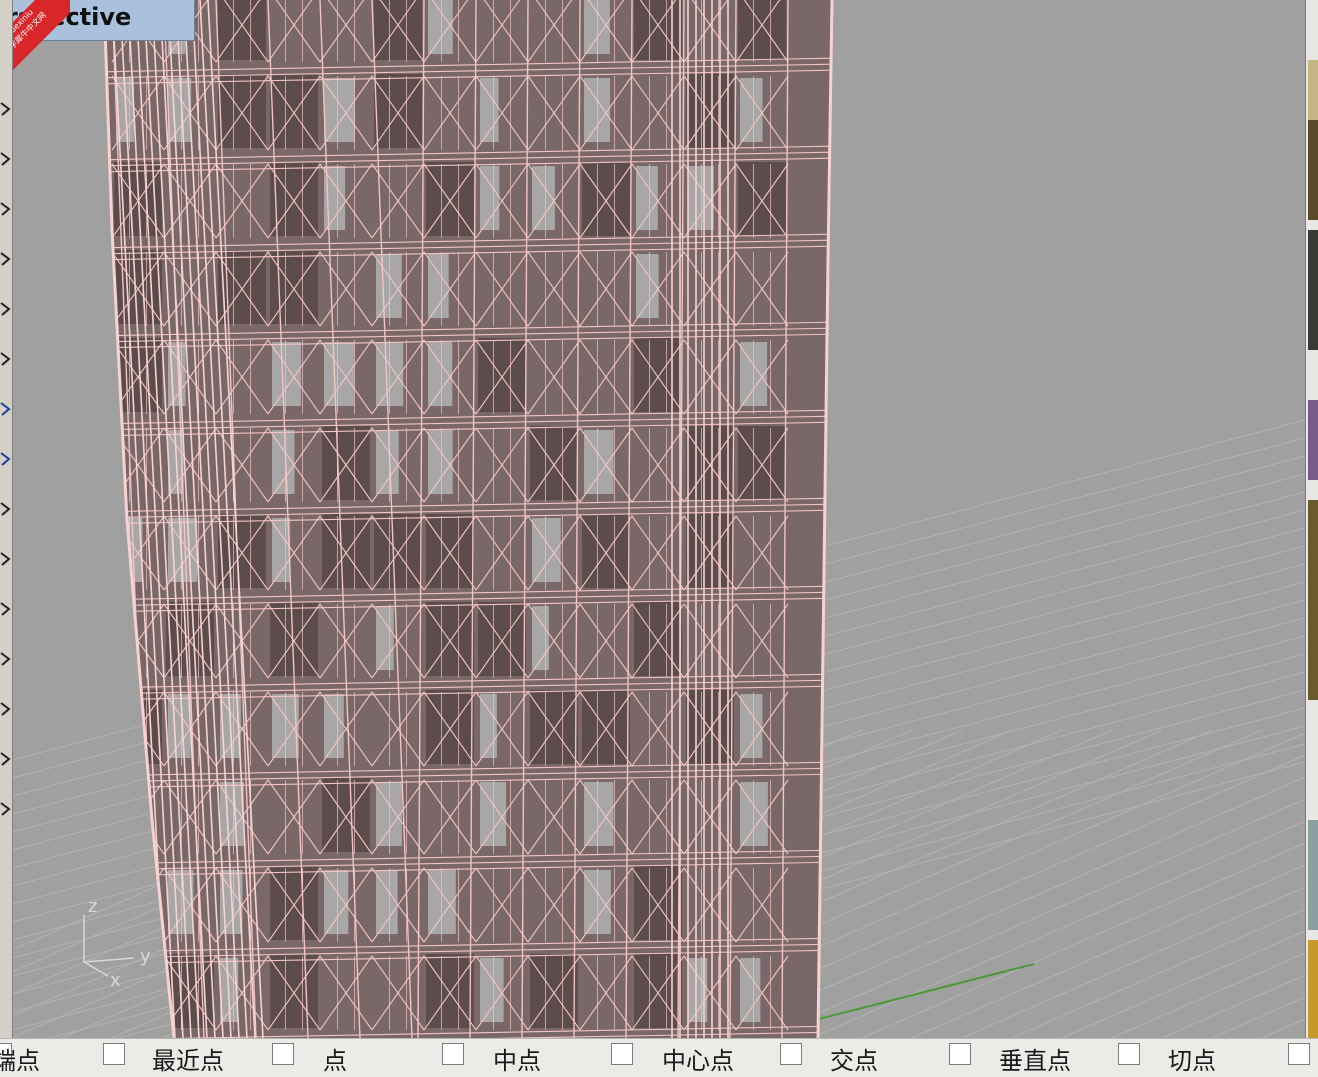 This screenshot has width=1318, height=1077. Describe the element at coordinates (1192, 1061) in the screenshot. I see `osnap-label: 切点` at that location.